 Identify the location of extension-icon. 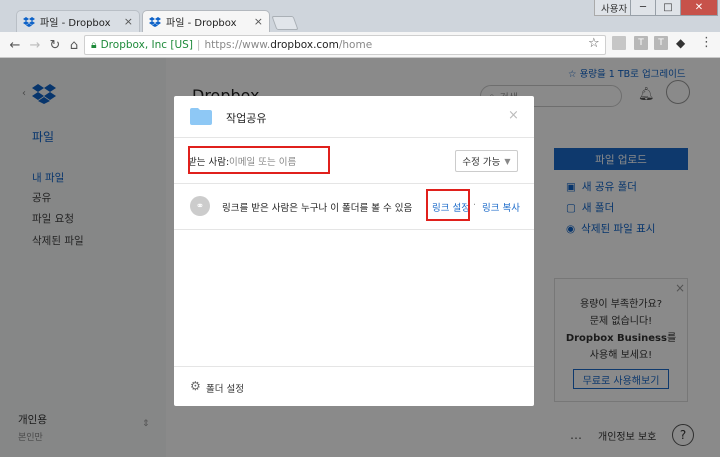
(619, 43).